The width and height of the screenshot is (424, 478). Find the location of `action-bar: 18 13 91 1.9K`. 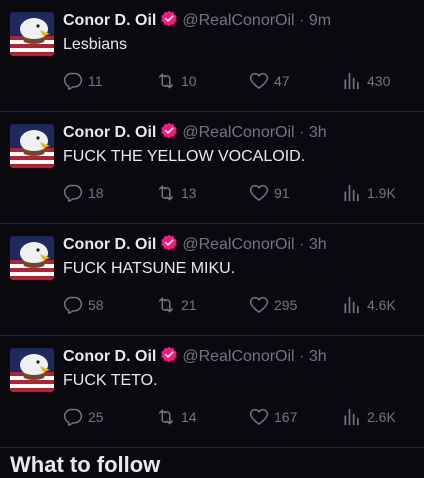

action-bar: 18 13 91 1.9K is located at coordinates (233, 193).